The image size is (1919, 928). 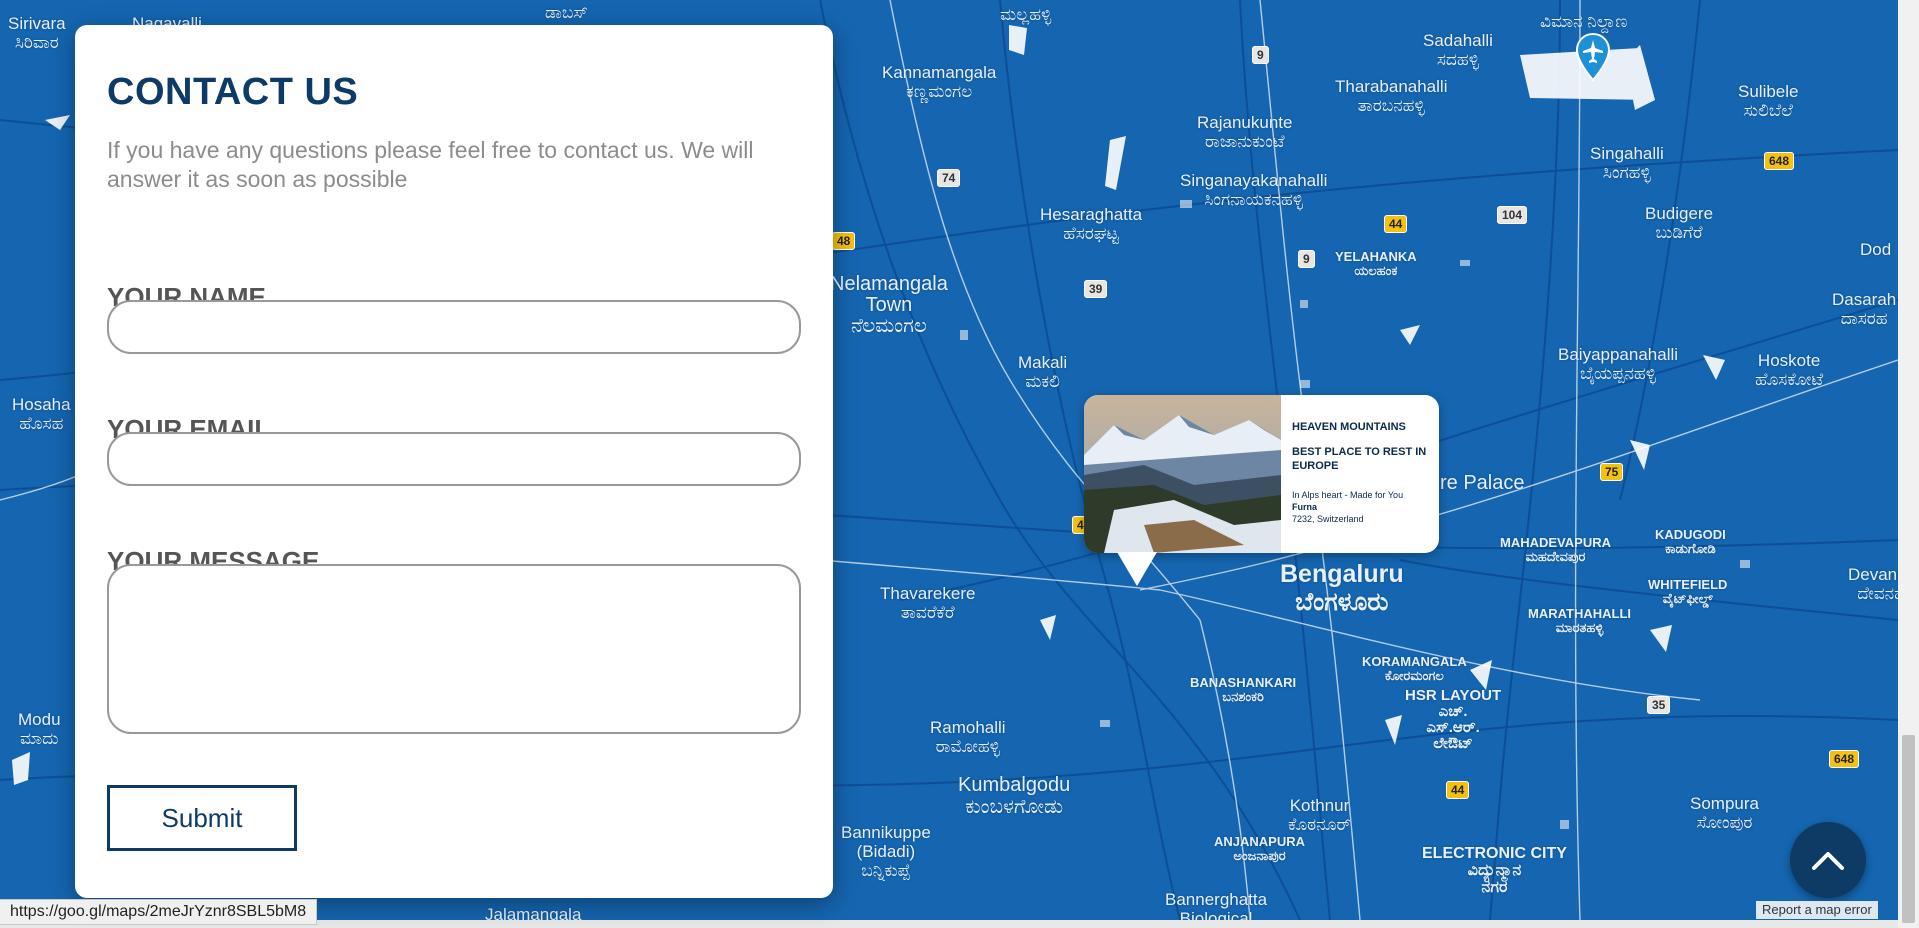 I want to click on place-label: Jalamangala, so click(x=533, y=912).